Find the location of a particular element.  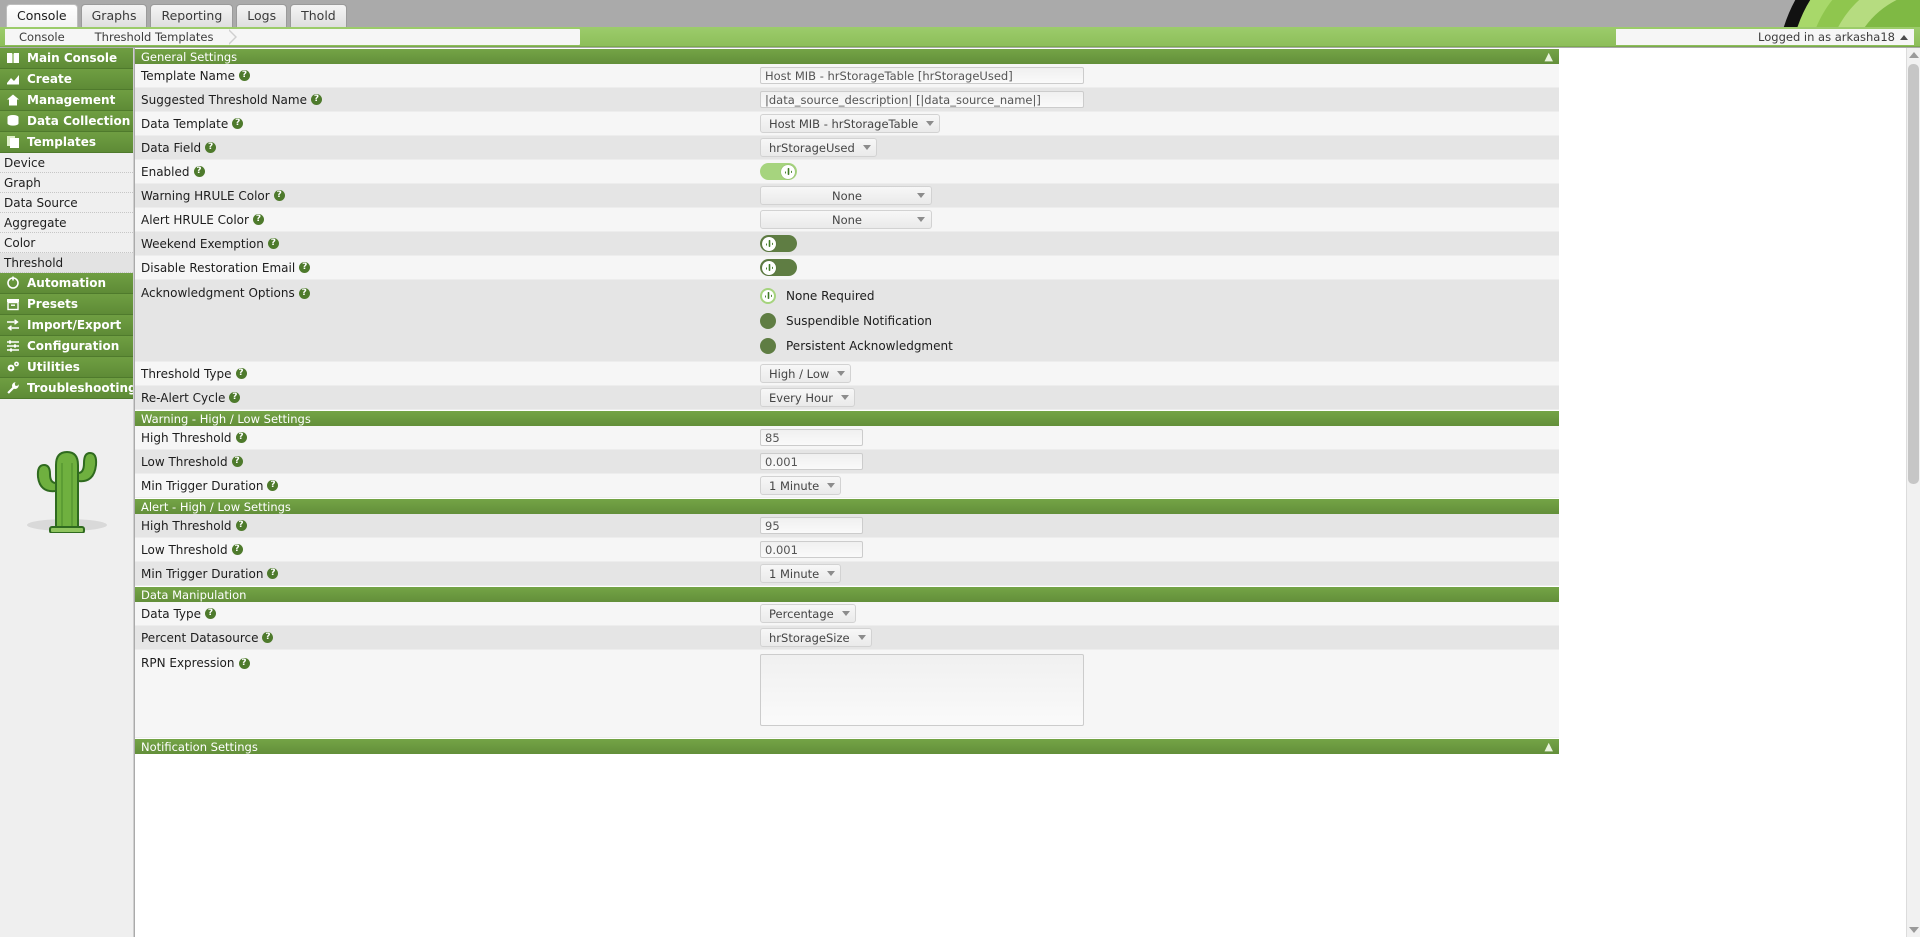

scroll-down-arrow-icon is located at coordinates (1914, 930).